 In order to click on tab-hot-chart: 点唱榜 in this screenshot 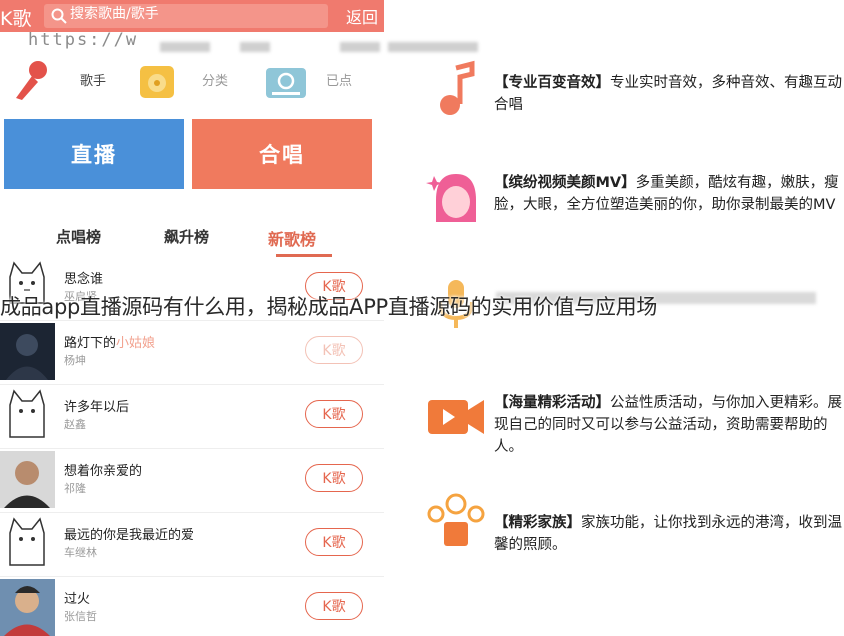, I will do `click(78, 236)`.